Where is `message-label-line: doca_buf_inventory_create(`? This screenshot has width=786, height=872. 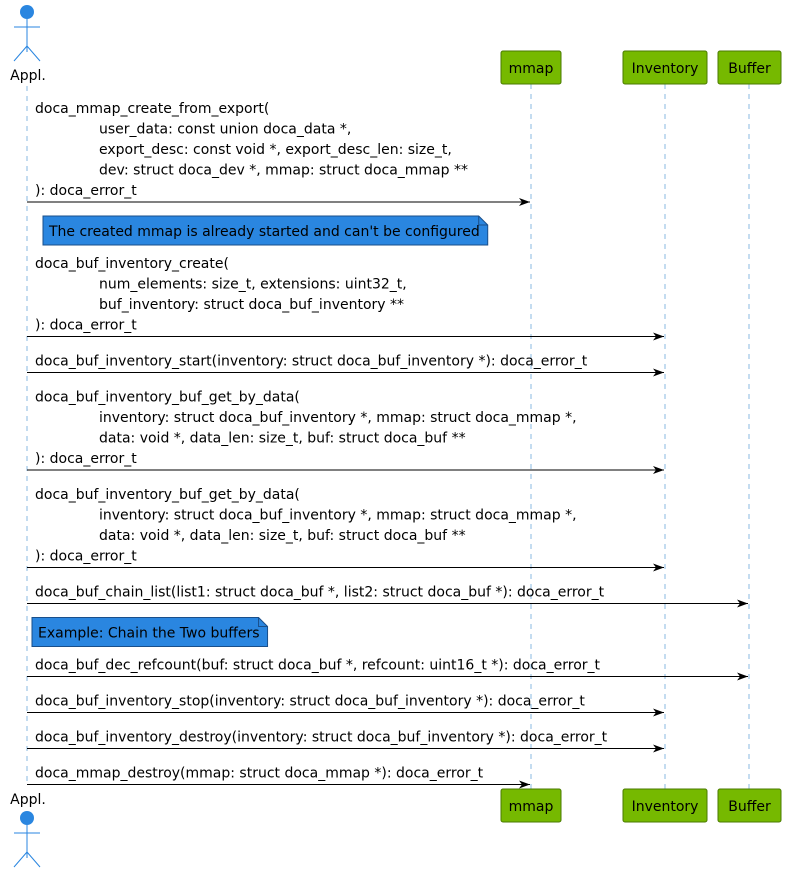 message-label-line: doca_buf_inventory_create( is located at coordinates (132, 264).